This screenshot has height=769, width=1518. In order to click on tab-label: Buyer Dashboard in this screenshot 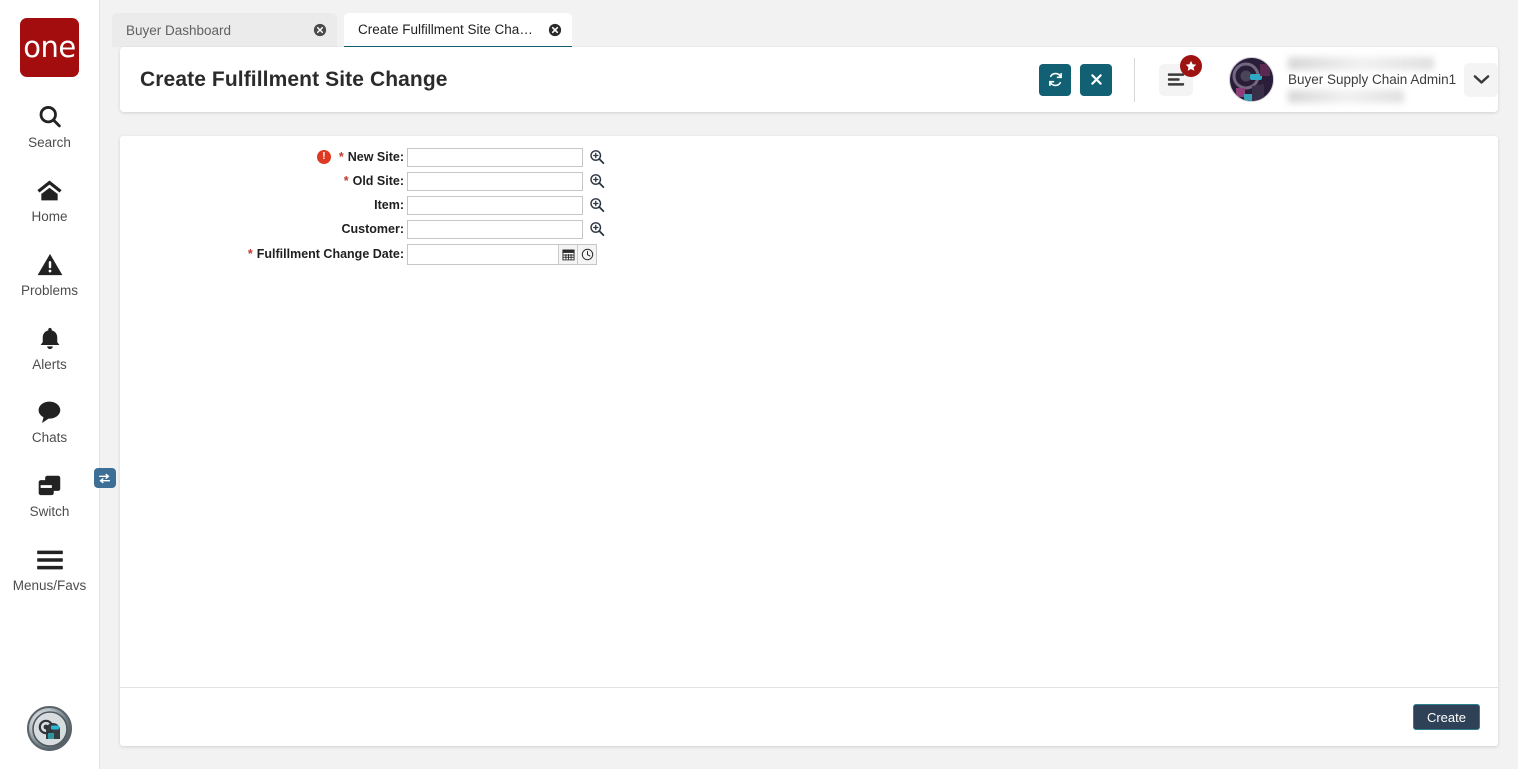, I will do `click(179, 30)`.